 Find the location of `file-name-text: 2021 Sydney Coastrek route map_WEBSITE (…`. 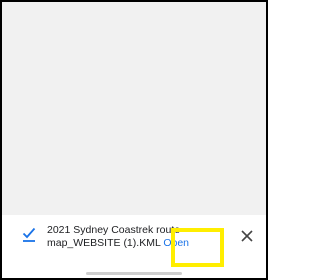

file-name-text: 2021 Sydney Coastrek route map_WEBSITE (… is located at coordinates (114, 236).